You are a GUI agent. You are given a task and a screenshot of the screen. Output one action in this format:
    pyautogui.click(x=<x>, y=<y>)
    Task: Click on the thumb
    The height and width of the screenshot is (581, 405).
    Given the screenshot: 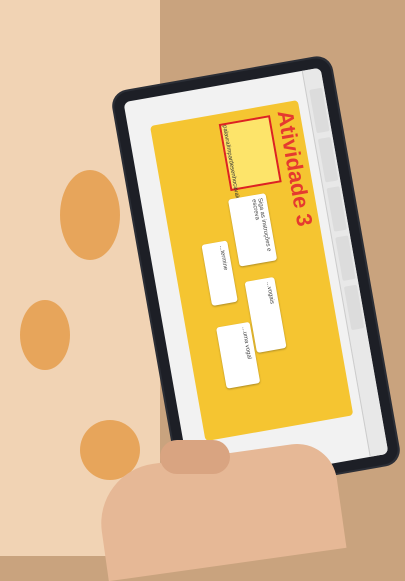 What is the action you would take?
    pyautogui.click(x=195, y=457)
    